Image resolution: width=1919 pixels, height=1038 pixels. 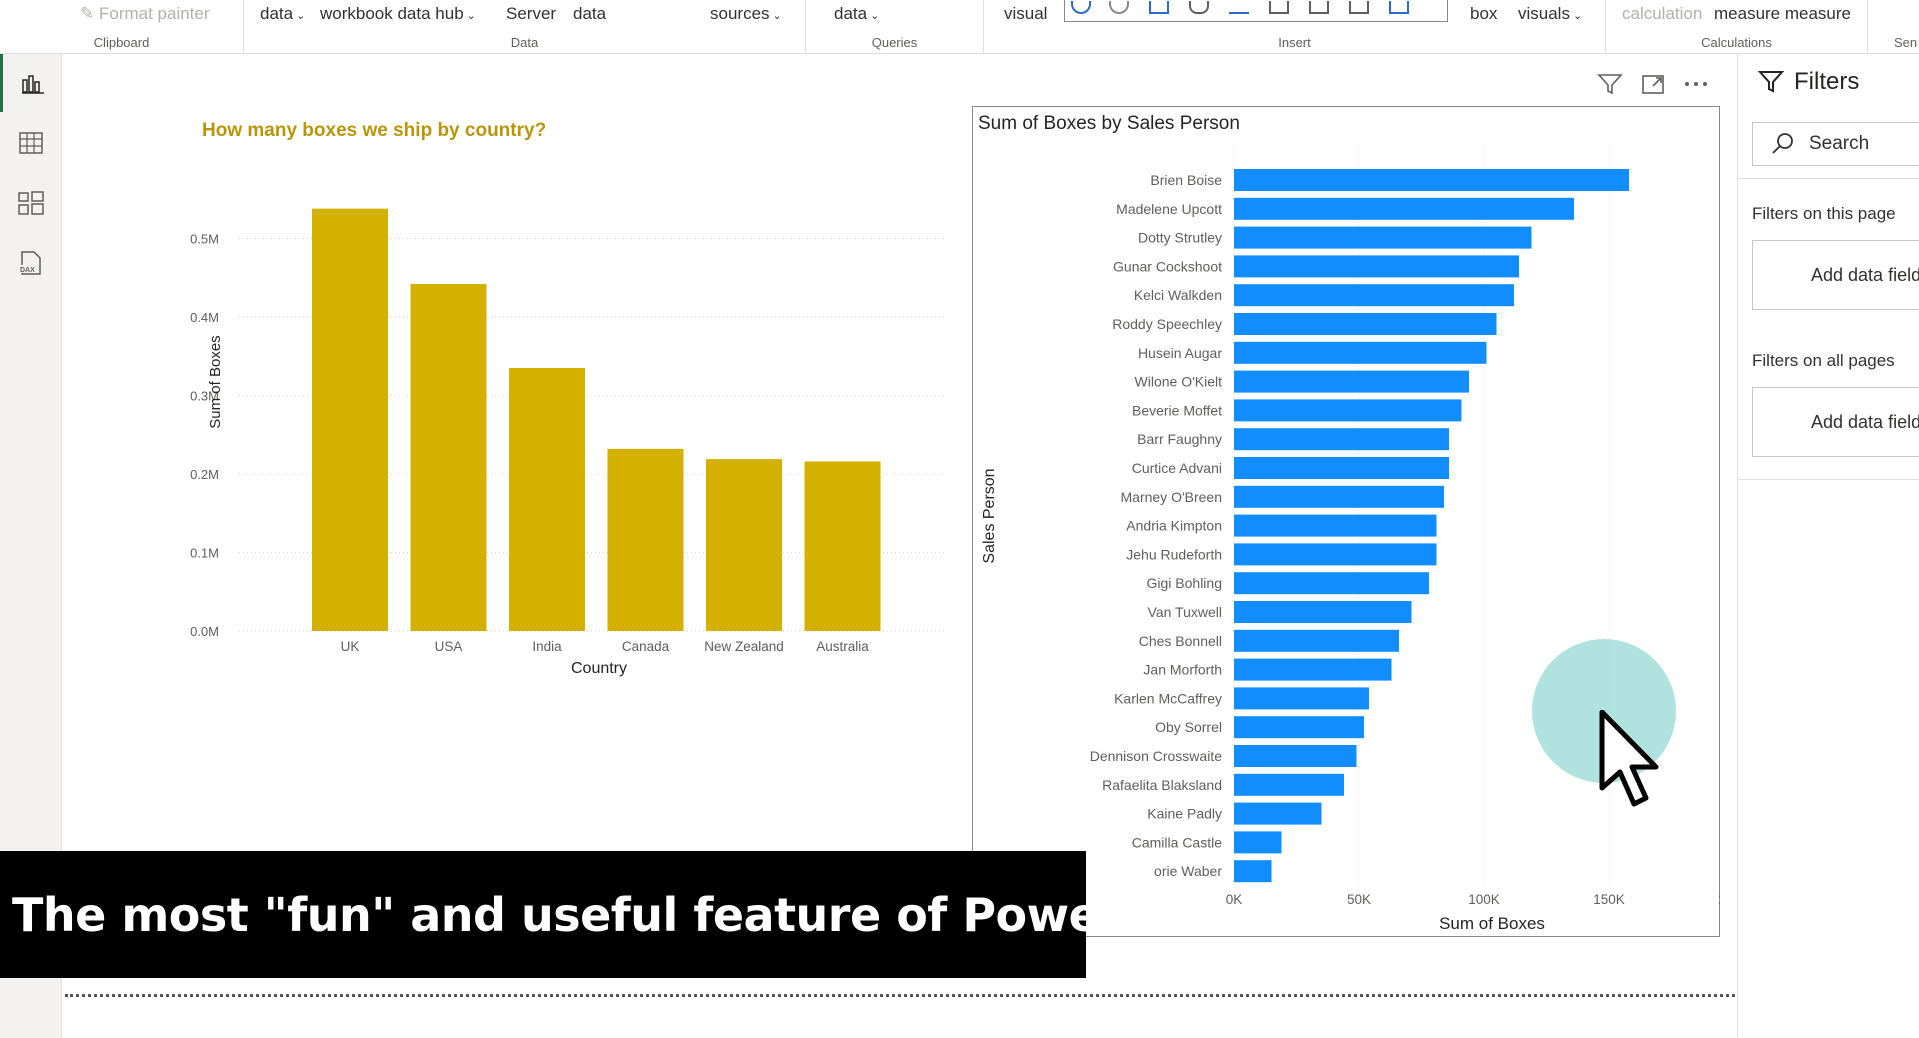 What do you see at coordinates (856, 14) in the screenshot?
I see `transform-data-button: data ⌄` at bounding box center [856, 14].